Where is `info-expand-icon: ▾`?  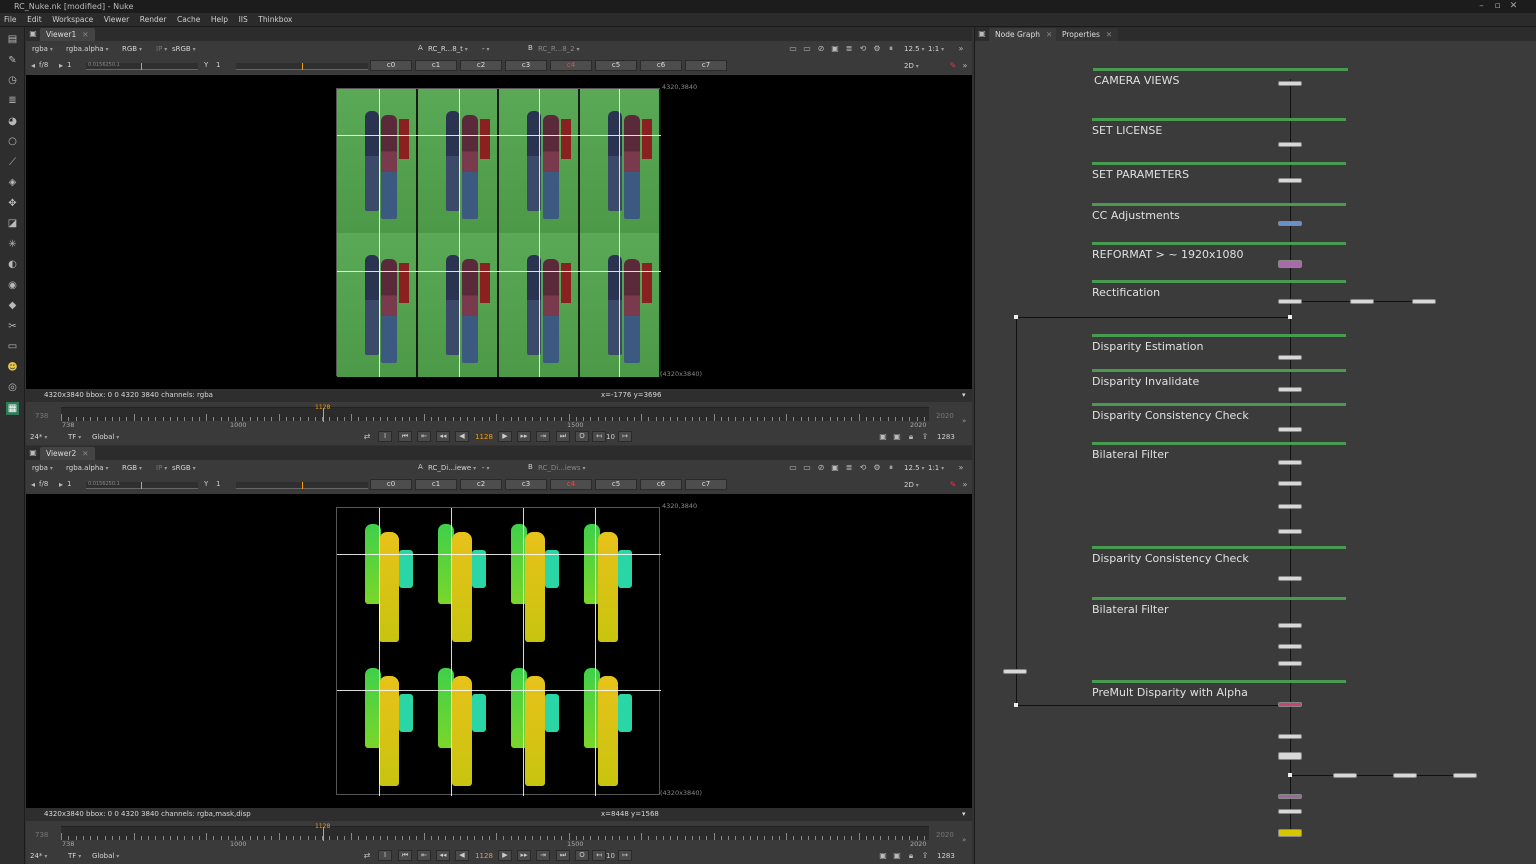
info-expand-icon: ▾ is located at coordinates (964, 814).